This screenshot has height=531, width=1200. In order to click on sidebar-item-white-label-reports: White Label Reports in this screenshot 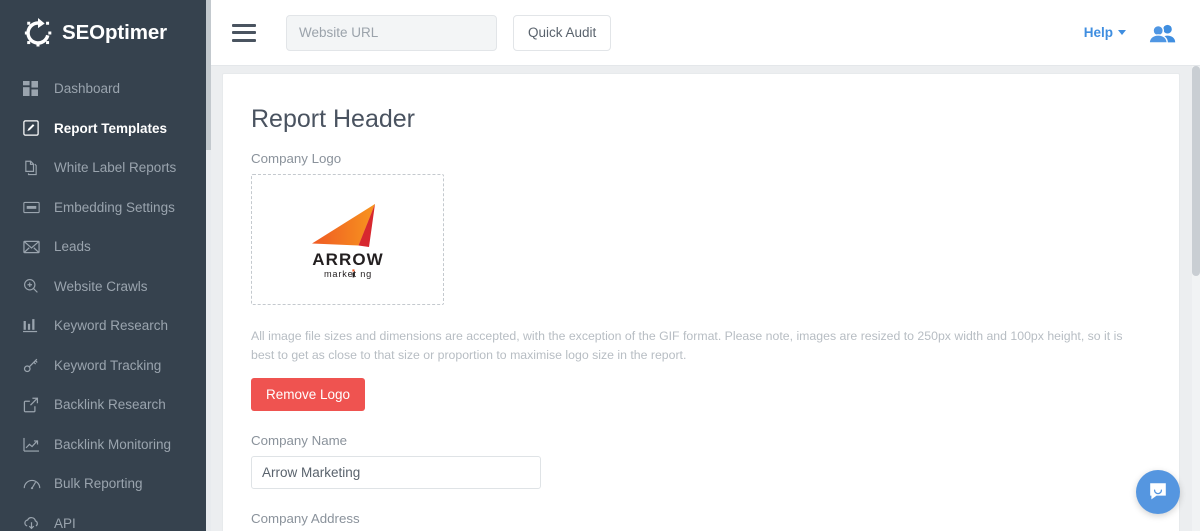, I will do `click(105, 168)`.